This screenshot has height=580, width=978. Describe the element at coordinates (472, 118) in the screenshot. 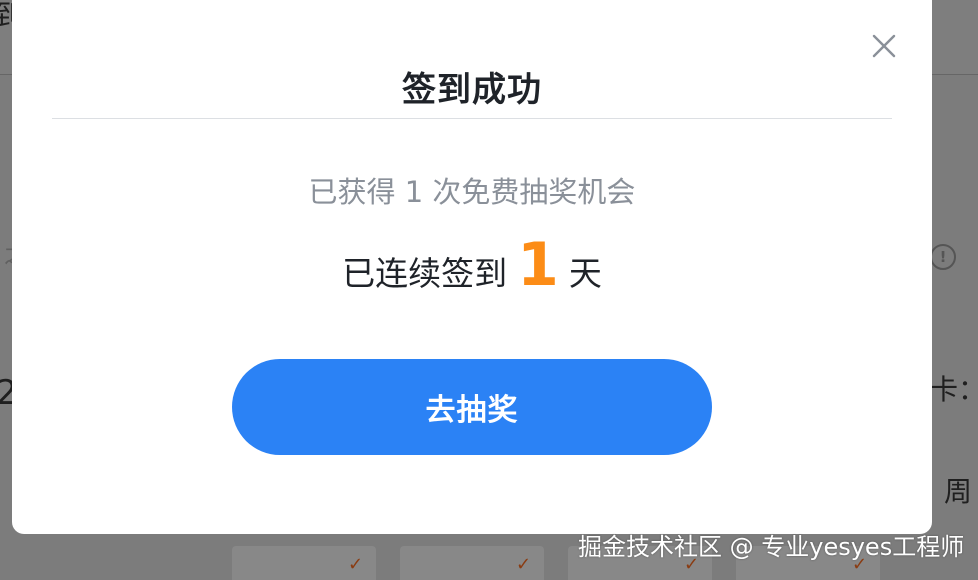

I see `title-divider` at that location.